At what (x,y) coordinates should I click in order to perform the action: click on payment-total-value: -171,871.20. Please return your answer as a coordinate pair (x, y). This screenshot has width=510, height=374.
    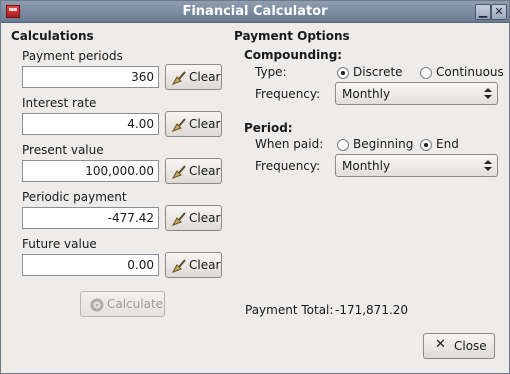
    Looking at the image, I should click on (372, 310).